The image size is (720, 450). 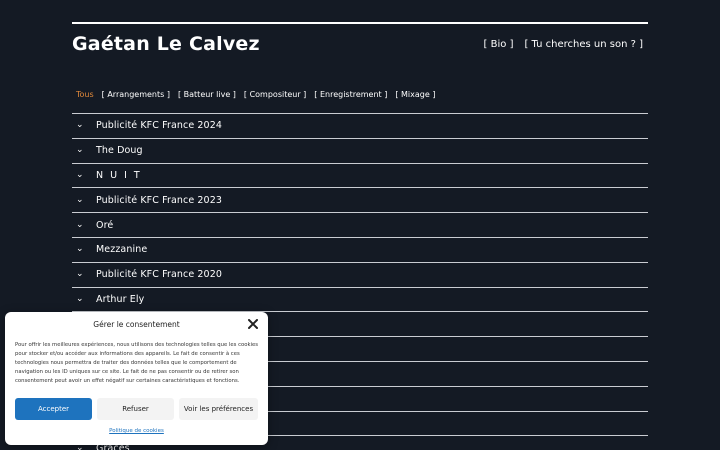 What do you see at coordinates (360, 176) in the screenshot?
I see `project-row: ⌄ N U I T` at bounding box center [360, 176].